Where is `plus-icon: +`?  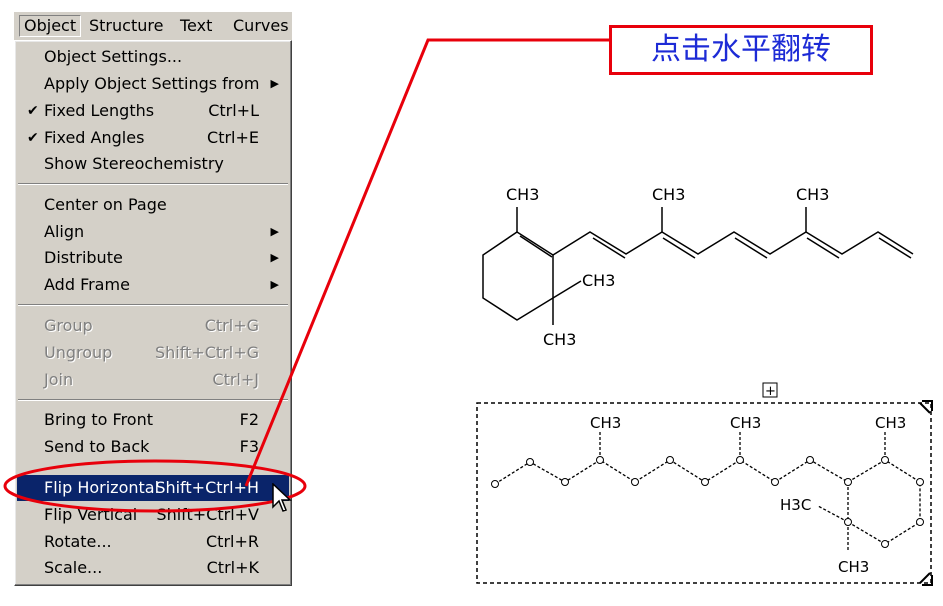
plus-icon: + is located at coordinates (770, 391).